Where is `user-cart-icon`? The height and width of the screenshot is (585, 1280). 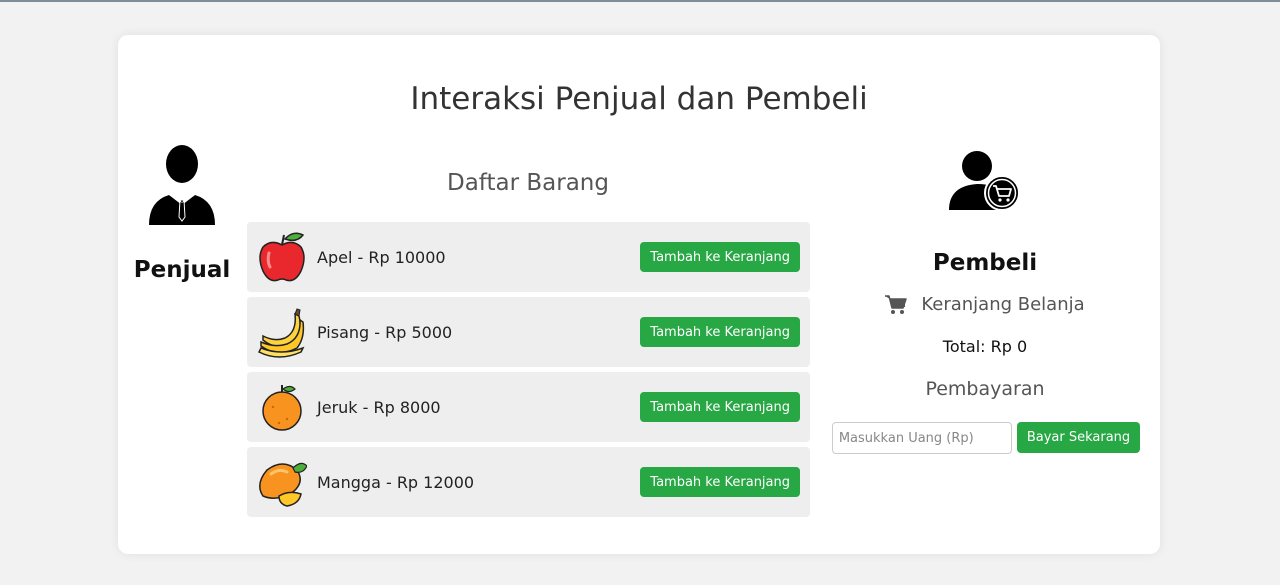 user-cart-icon is located at coordinates (984, 181).